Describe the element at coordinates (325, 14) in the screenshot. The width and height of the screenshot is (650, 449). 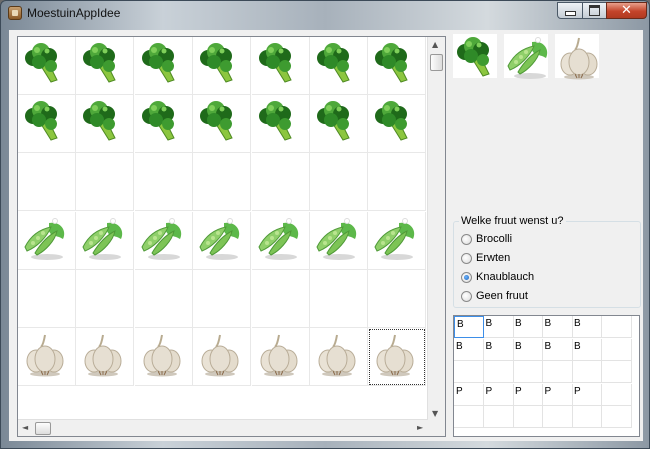
I see `title-bar: MoestuinAppIdee ✕` at that location.